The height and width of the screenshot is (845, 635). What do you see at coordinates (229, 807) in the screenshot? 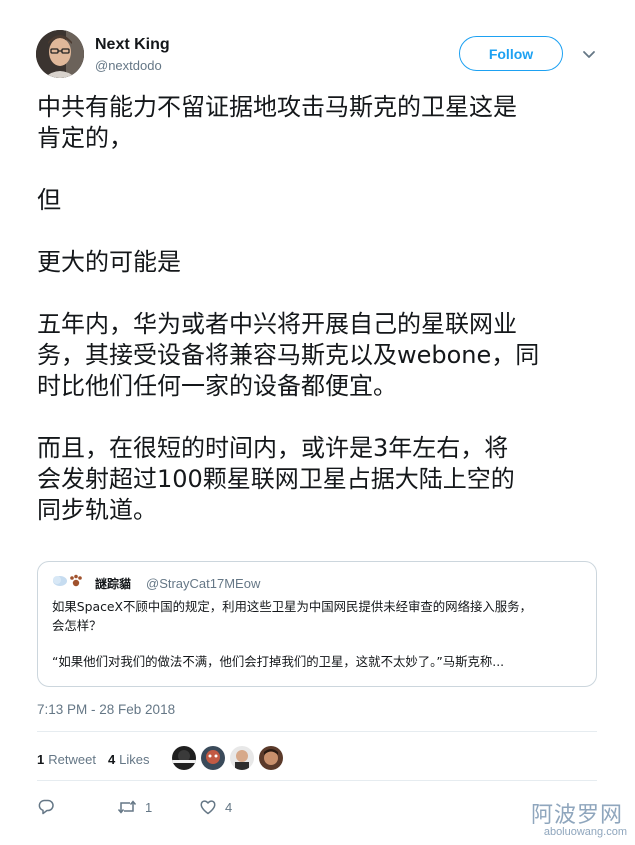
I see `like-count: 4` at bounding box center [229, 807].